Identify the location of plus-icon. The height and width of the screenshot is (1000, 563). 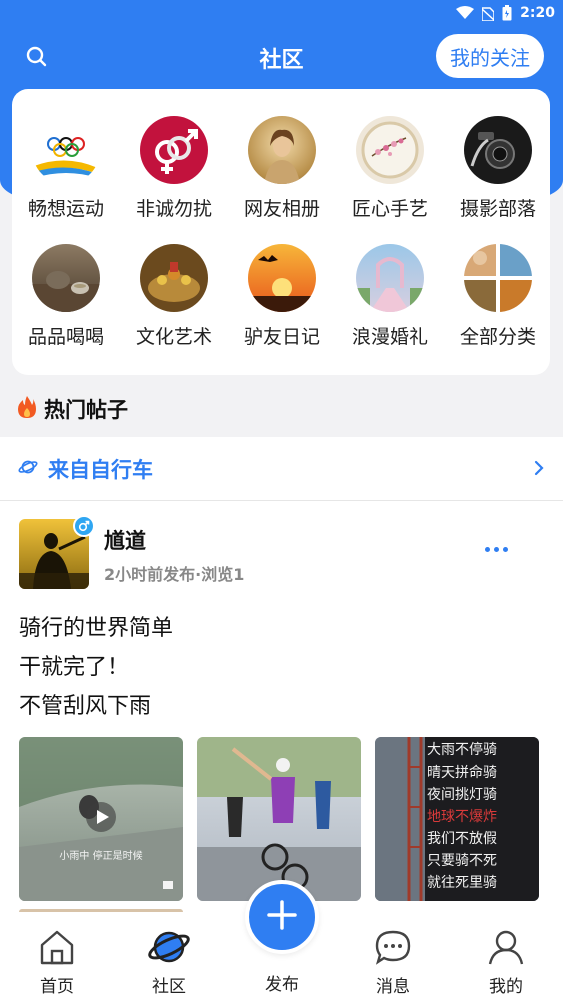
(282, 917).